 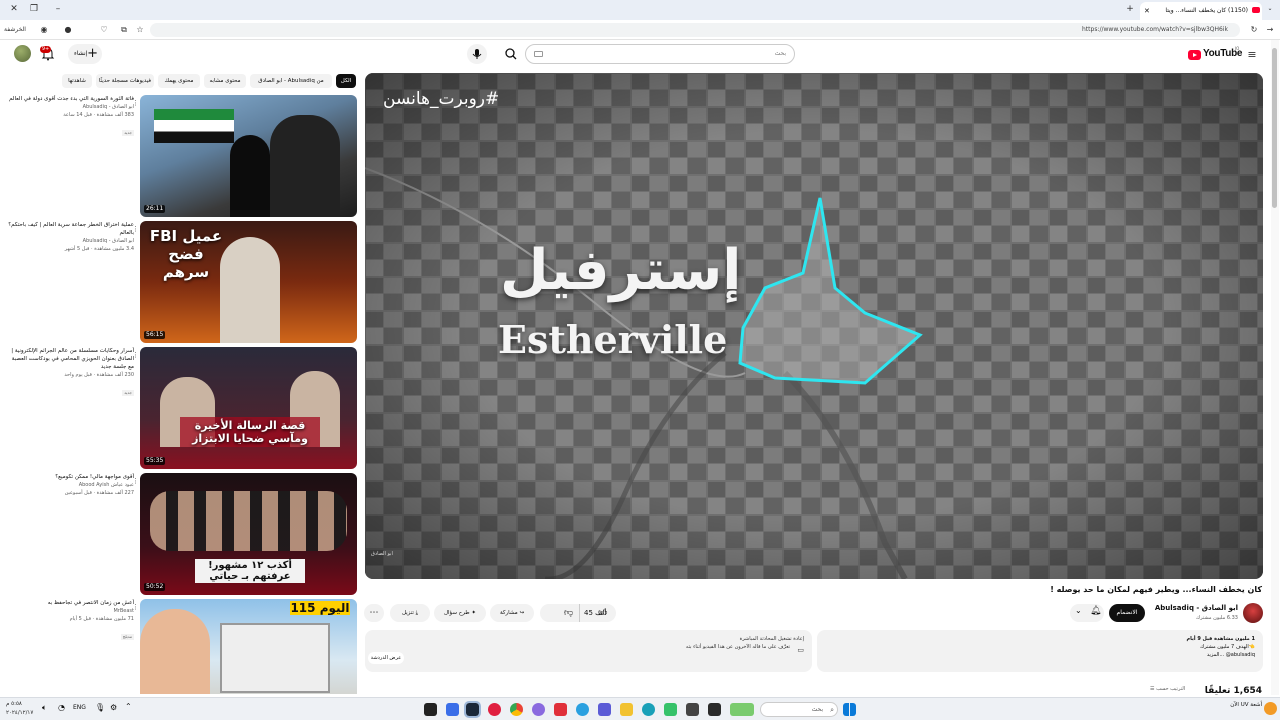 What do you see at coordinates (22, 53) in the screenshot?
I see `user-avatar` at bounding box center [22, 53].